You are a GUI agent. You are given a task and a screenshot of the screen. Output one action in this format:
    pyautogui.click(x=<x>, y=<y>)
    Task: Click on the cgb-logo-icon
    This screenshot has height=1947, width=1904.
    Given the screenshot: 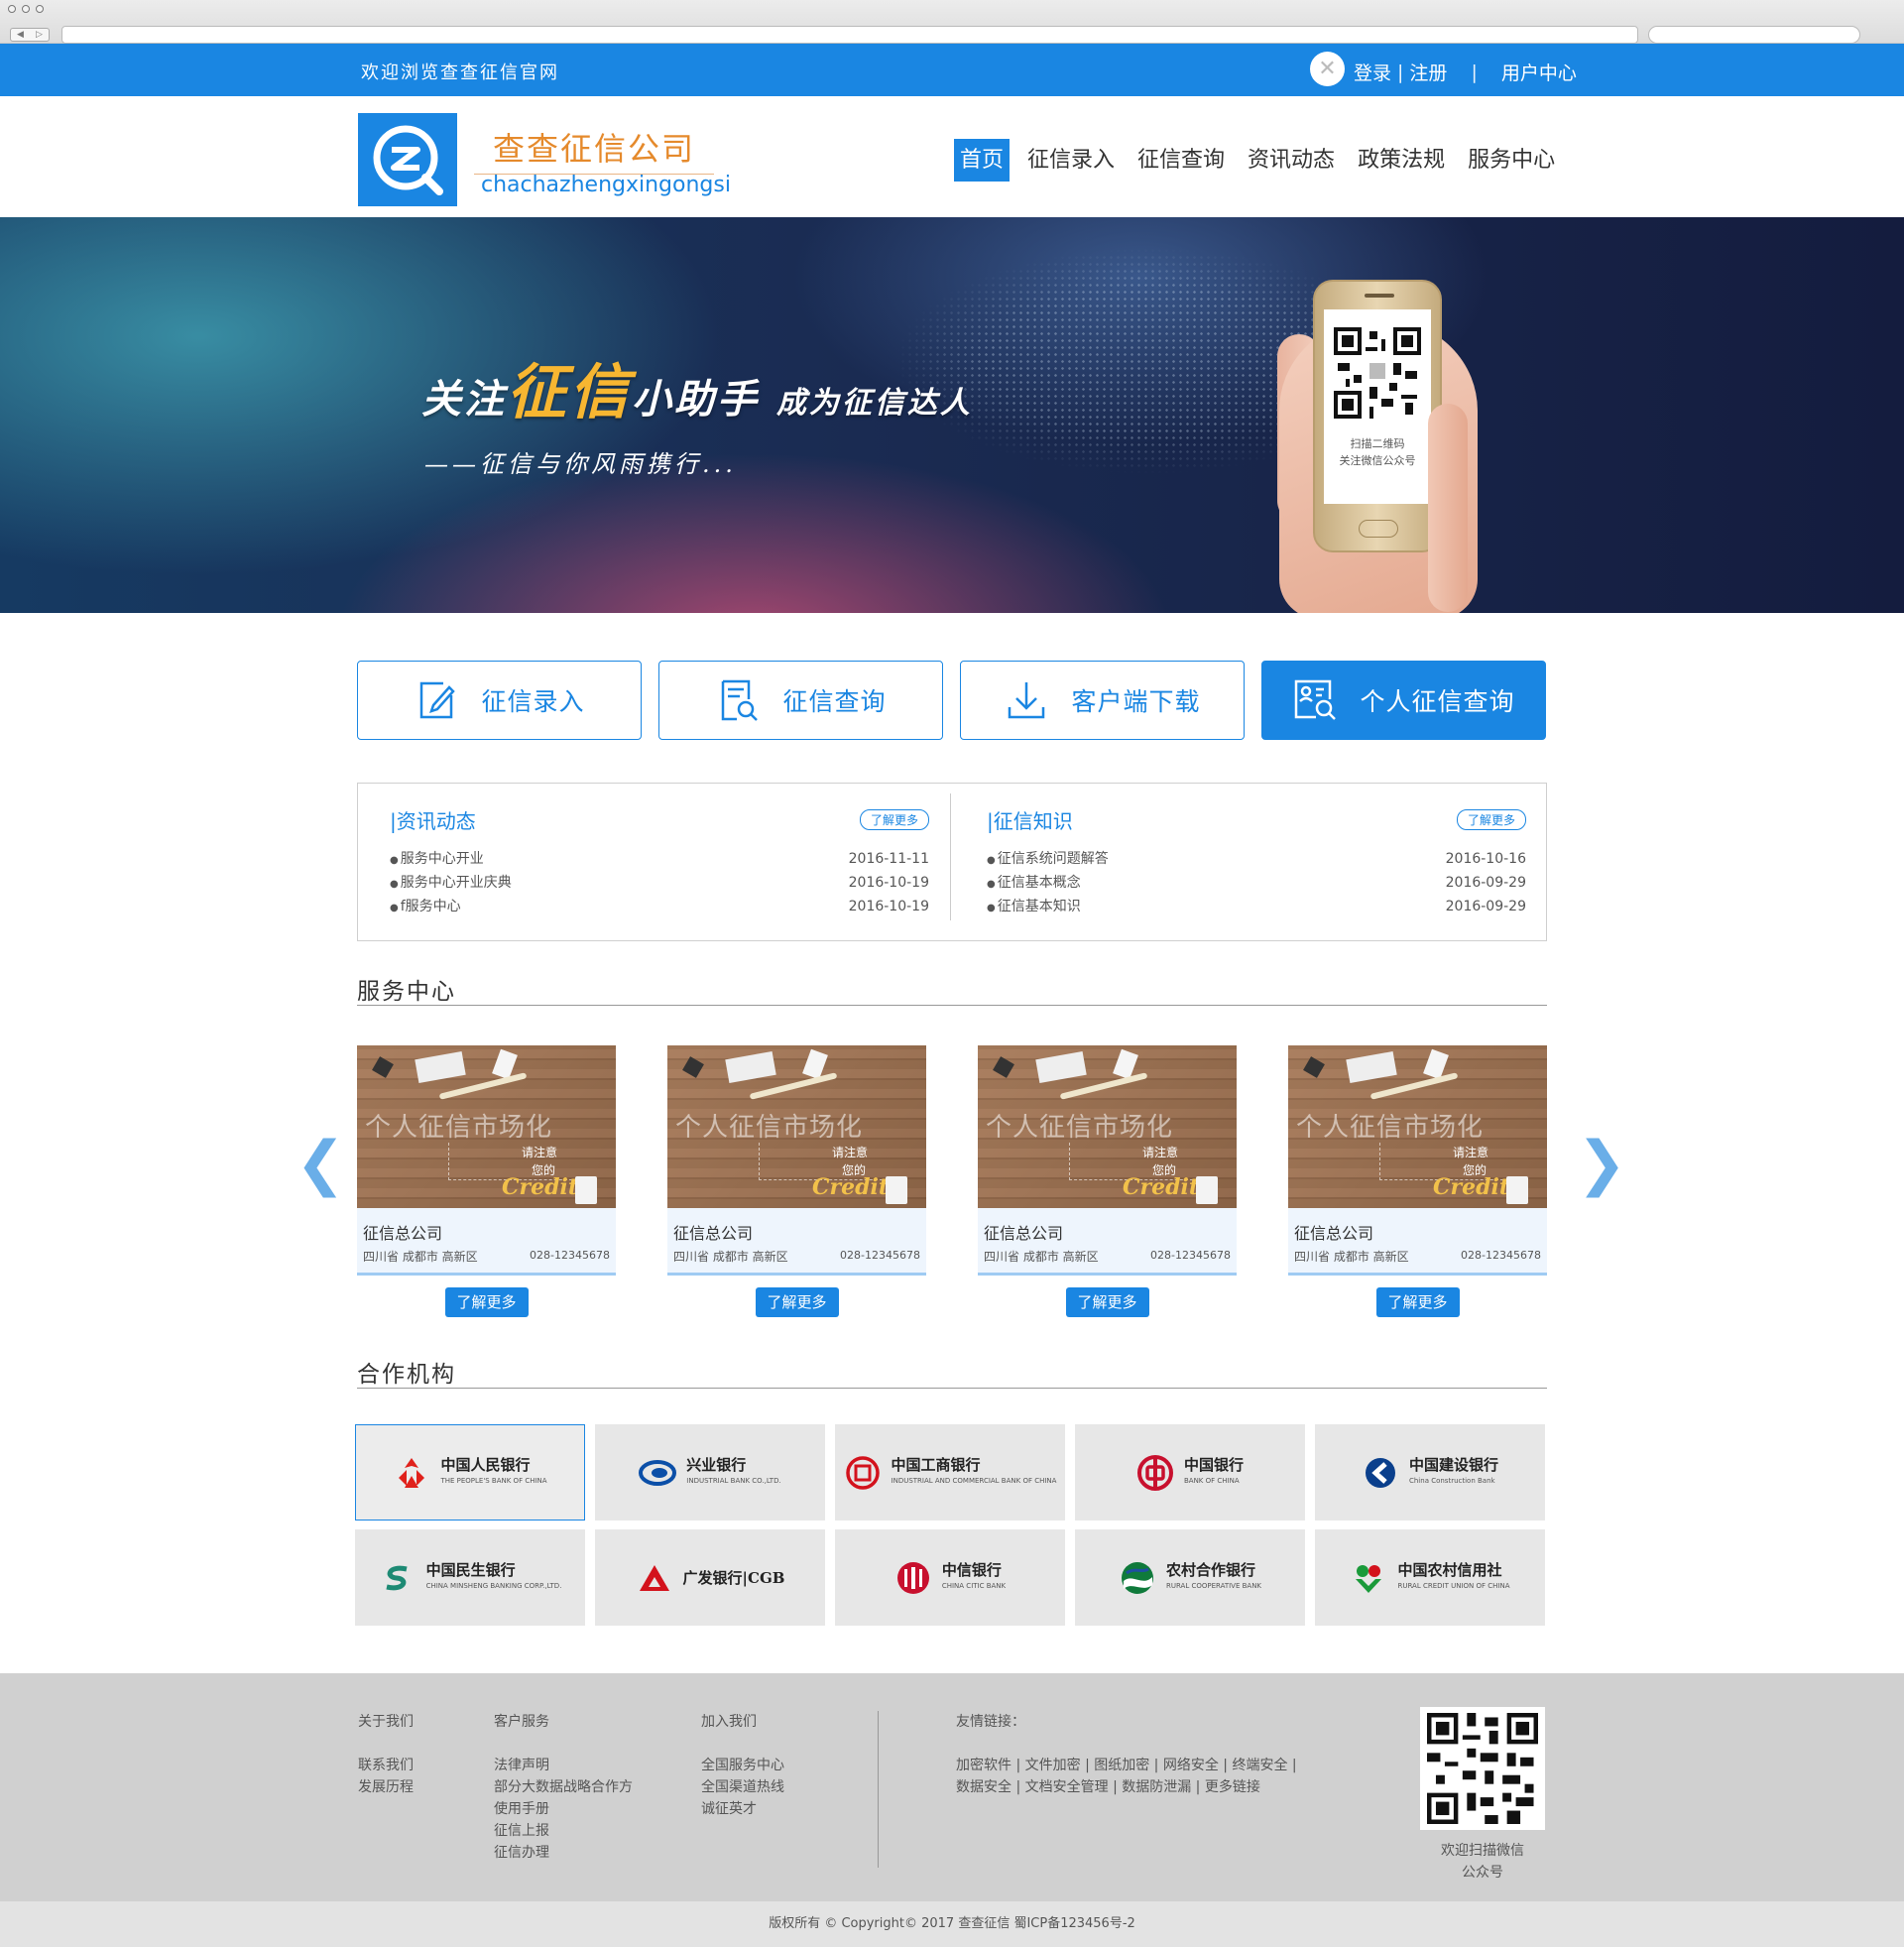 What is the action you would take?
    pyautogui.click(x=654, y=1578)
    